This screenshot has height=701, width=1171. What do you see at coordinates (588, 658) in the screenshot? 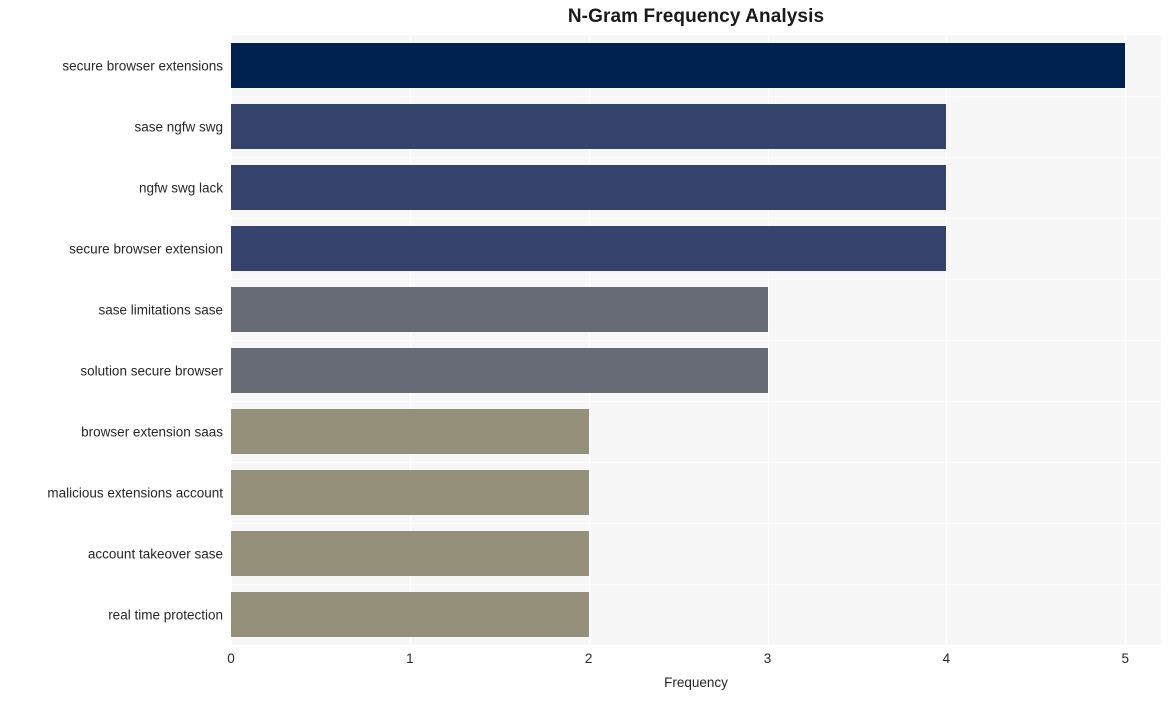
I see `x-axis-tick-label: 2` at bounding box center [588, 658].